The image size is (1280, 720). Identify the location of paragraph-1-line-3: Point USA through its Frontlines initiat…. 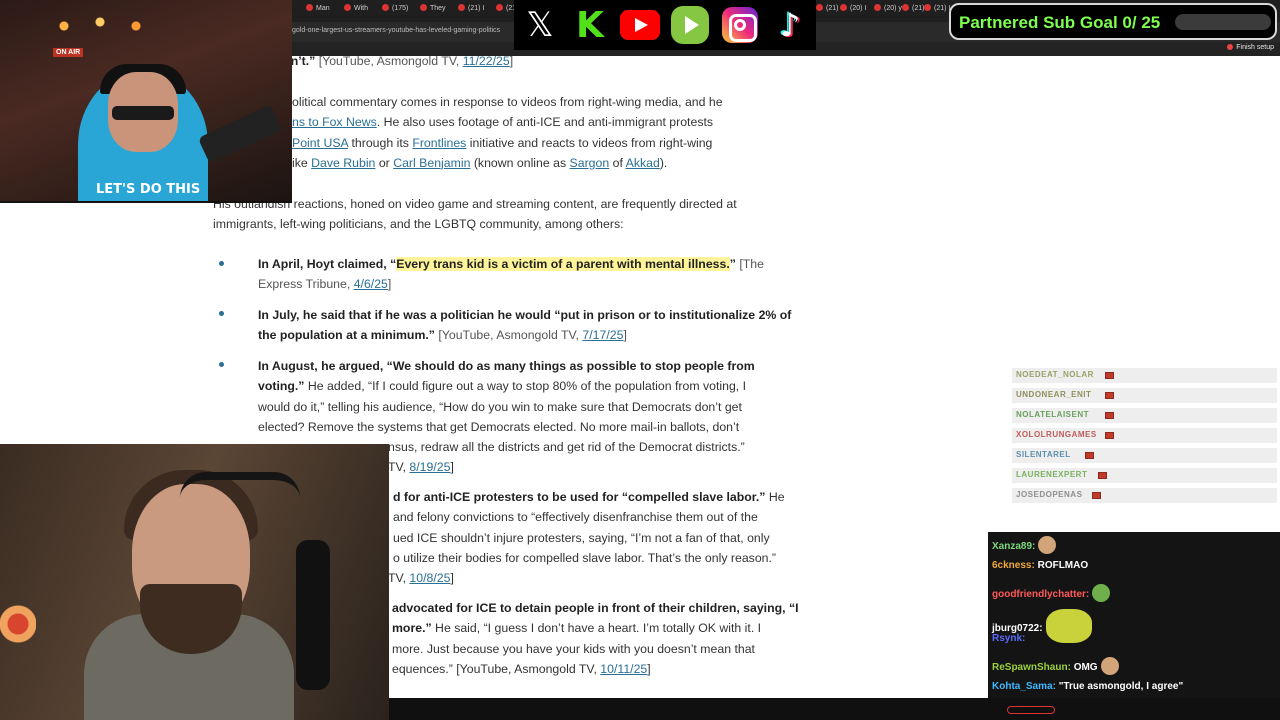
(507, 143).